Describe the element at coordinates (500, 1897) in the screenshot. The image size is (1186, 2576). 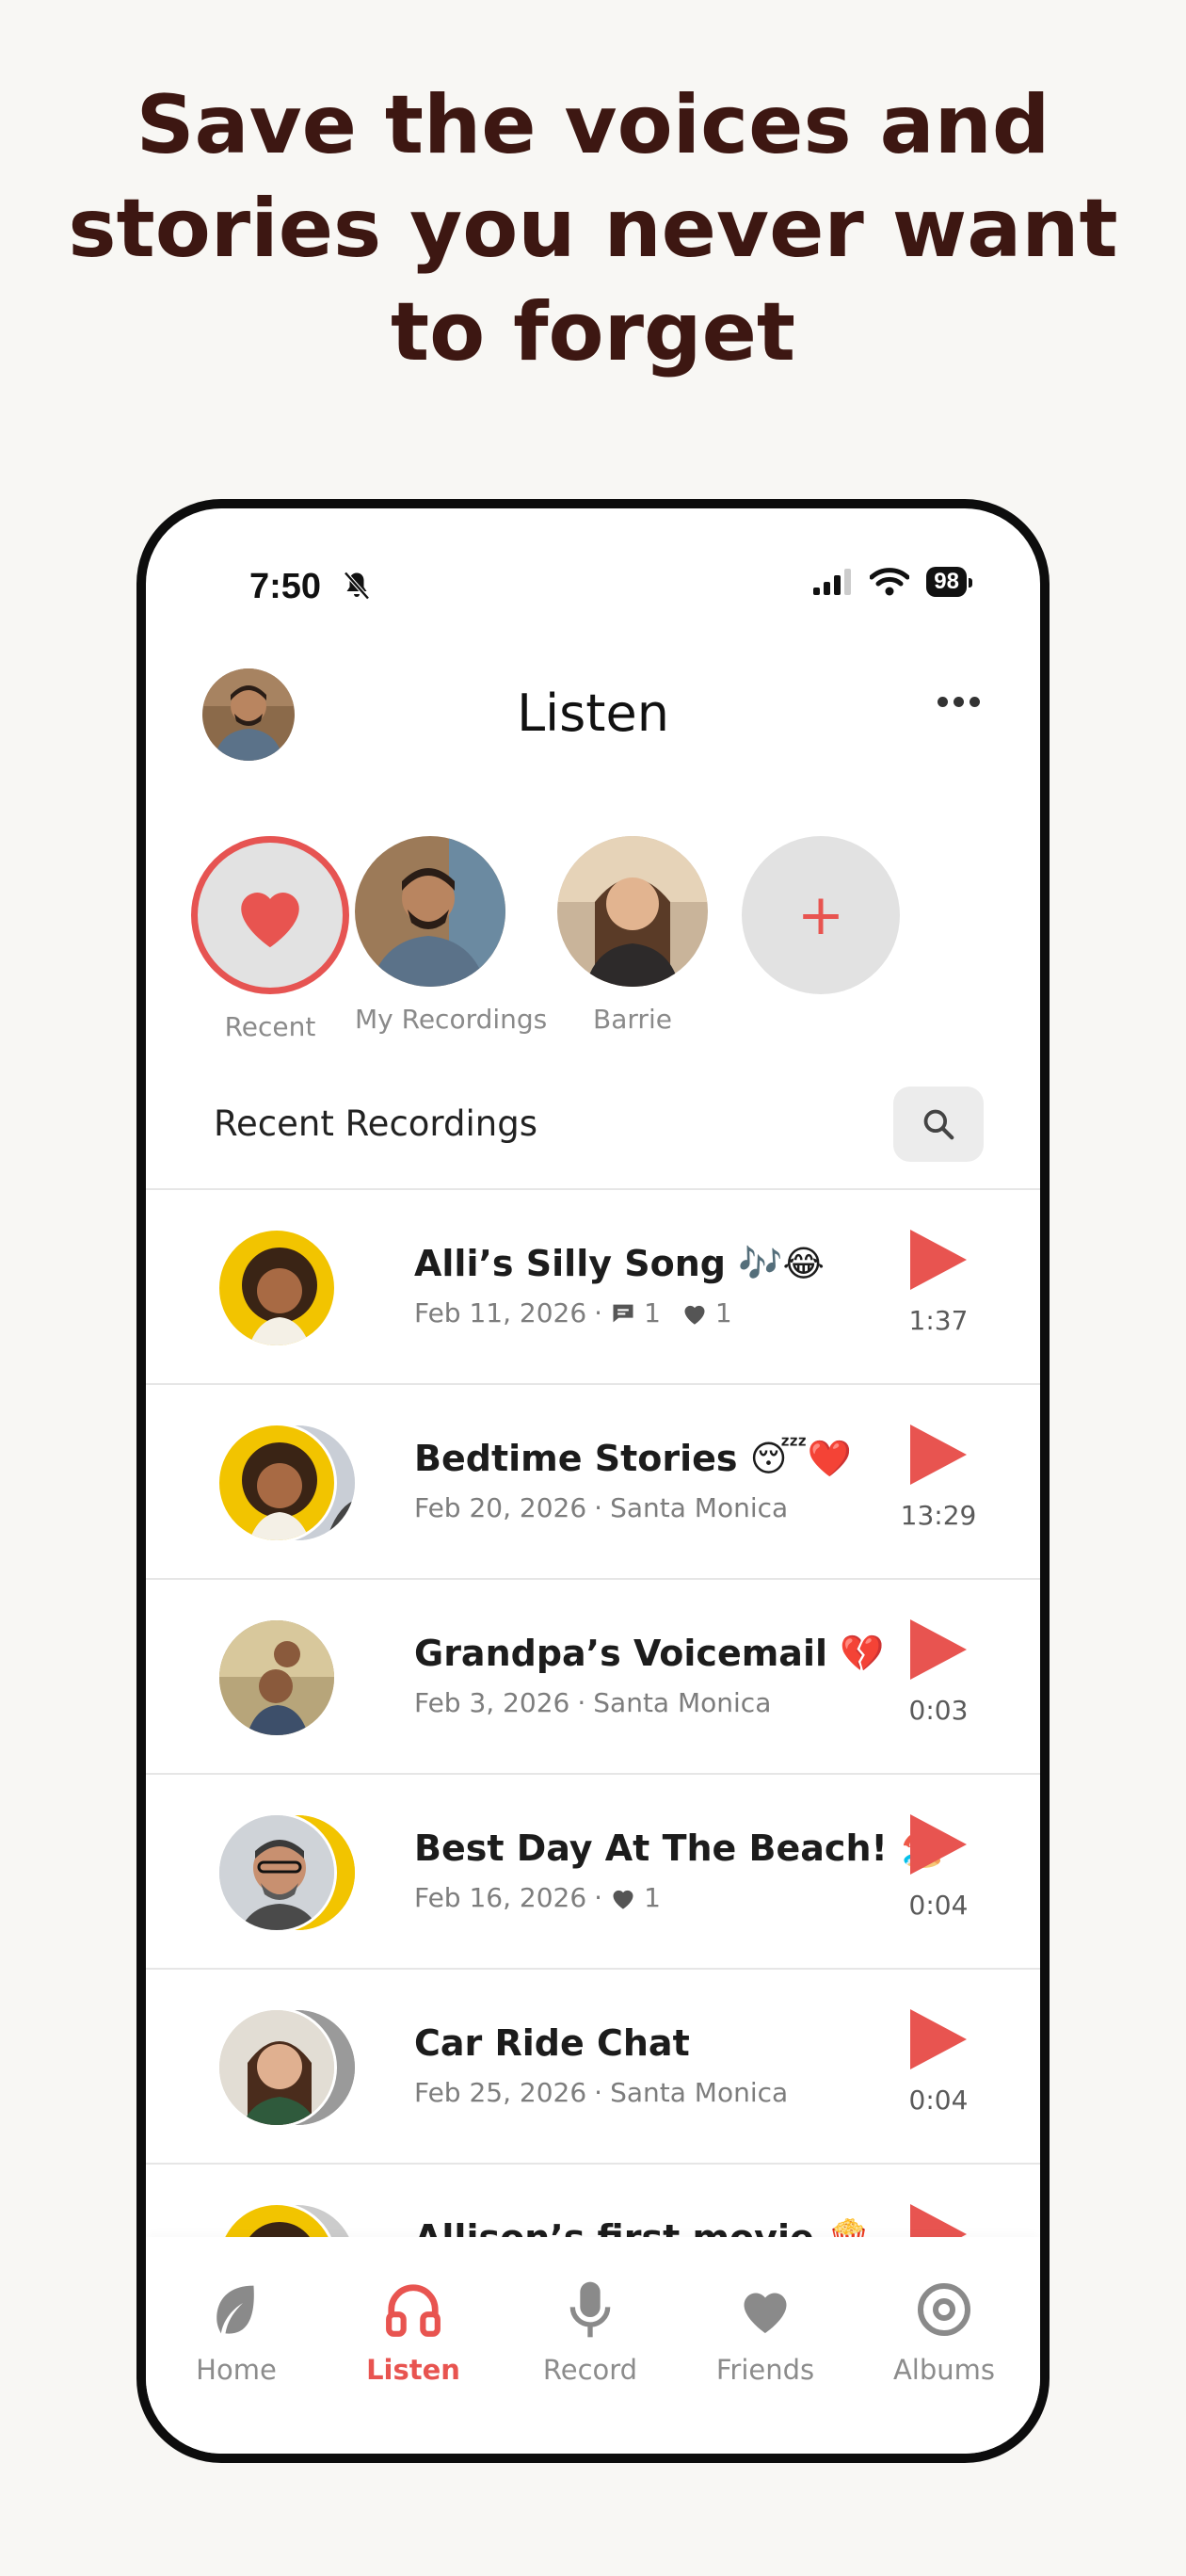
I see `recording-date: Feb 16, 2026` at that location.